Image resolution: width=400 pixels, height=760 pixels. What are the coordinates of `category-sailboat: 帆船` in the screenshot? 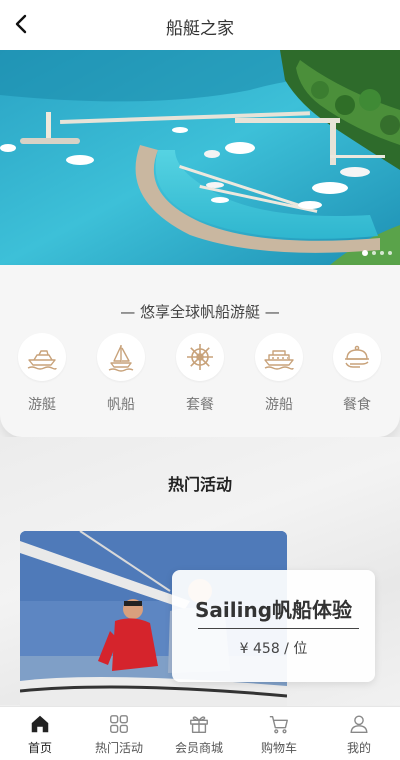 It's located at (121, 373).